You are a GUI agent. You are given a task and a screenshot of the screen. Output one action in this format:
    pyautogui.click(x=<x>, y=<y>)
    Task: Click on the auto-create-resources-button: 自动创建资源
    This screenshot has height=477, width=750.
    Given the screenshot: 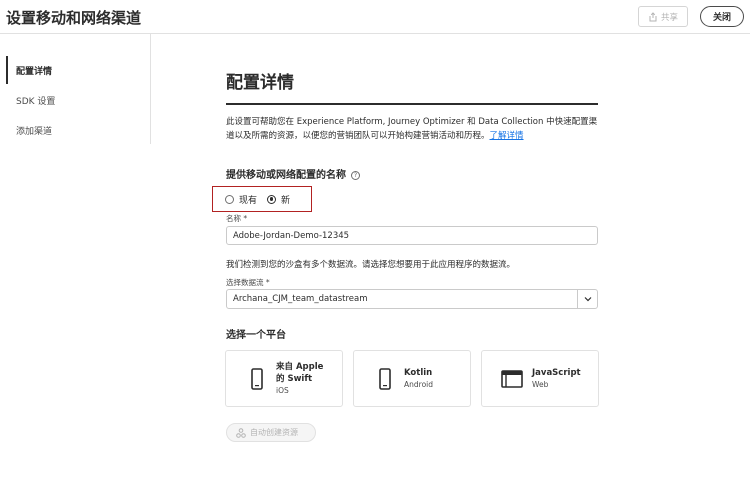 What is the action you would take?
    pyautogui.click(x=271, y=432)
    